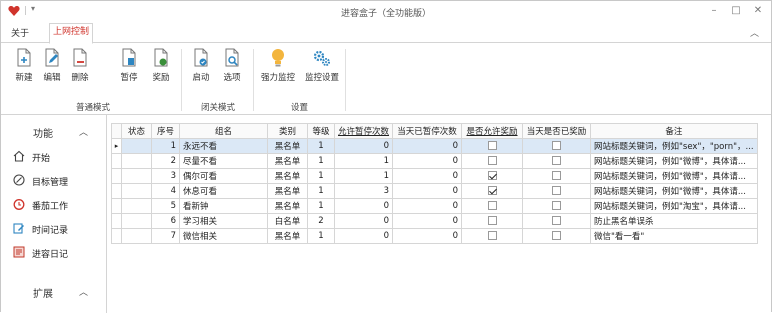  I want to click on table-row: 6 学习相关 白名单 2 0 0 防止黑名单误杀, so click(434, 221).